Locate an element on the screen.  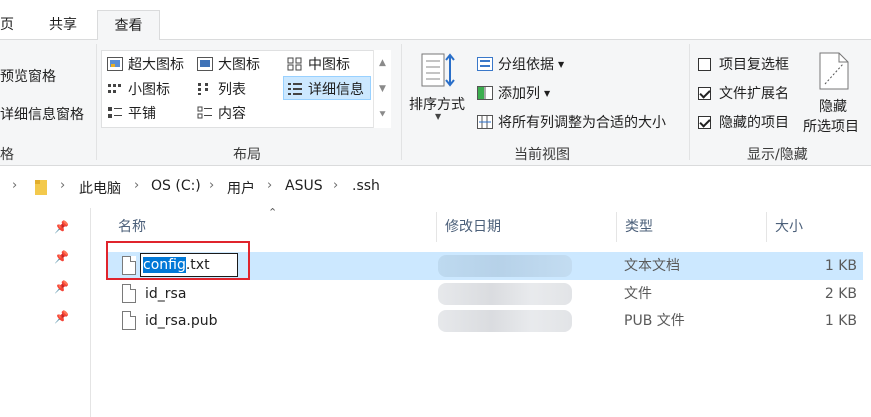
column-header-date: 修改日期 is located at coordinates (526, 227).